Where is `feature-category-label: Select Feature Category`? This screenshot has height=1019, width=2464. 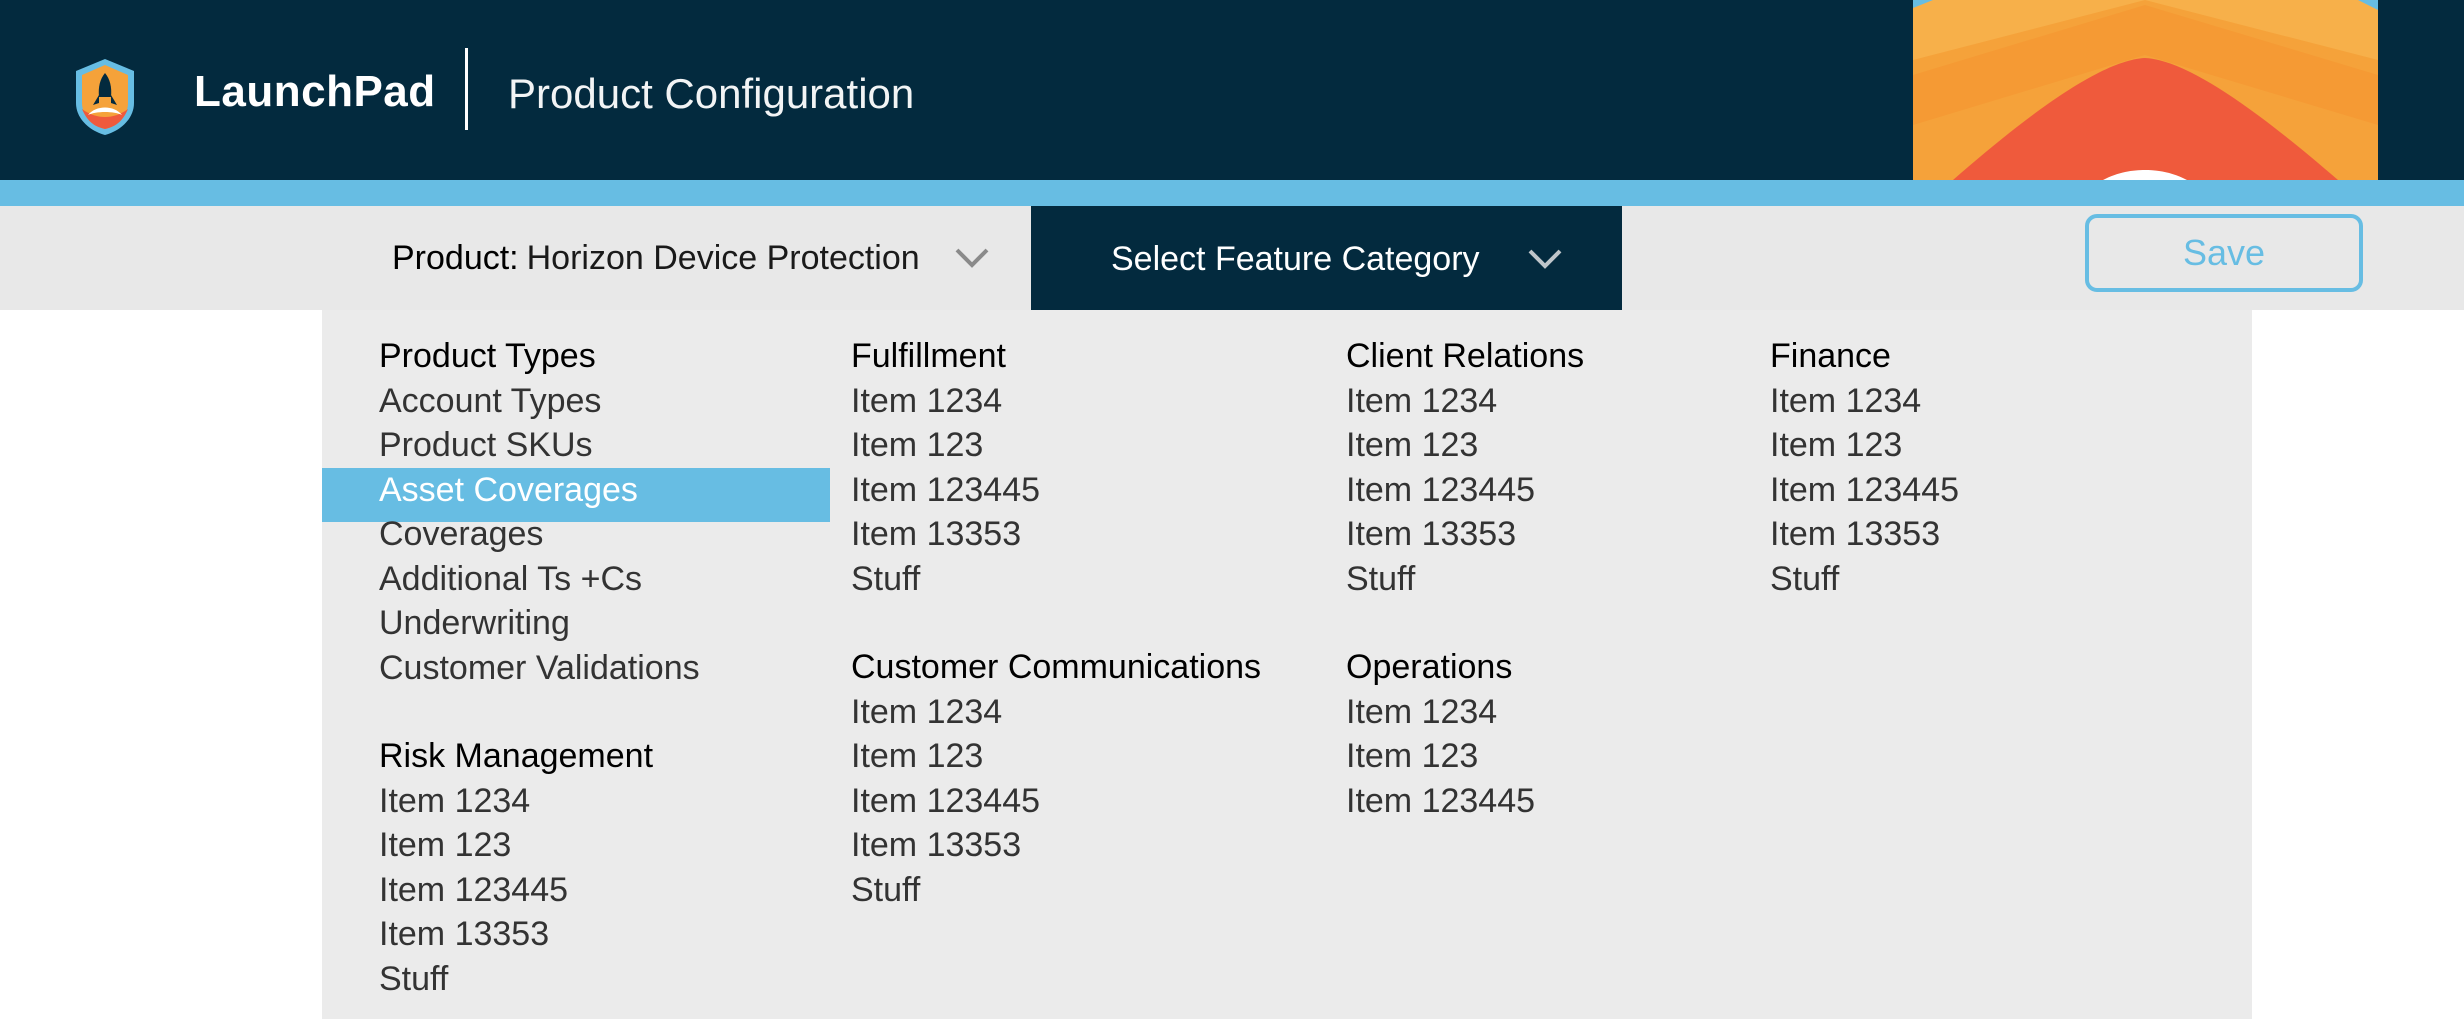
feature-category-label: Select Feature Category is located at coordinates (1295, 258).